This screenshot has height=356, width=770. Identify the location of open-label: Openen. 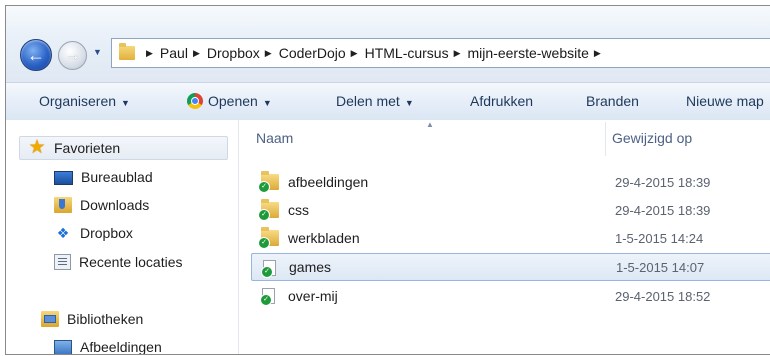
(233, 101).